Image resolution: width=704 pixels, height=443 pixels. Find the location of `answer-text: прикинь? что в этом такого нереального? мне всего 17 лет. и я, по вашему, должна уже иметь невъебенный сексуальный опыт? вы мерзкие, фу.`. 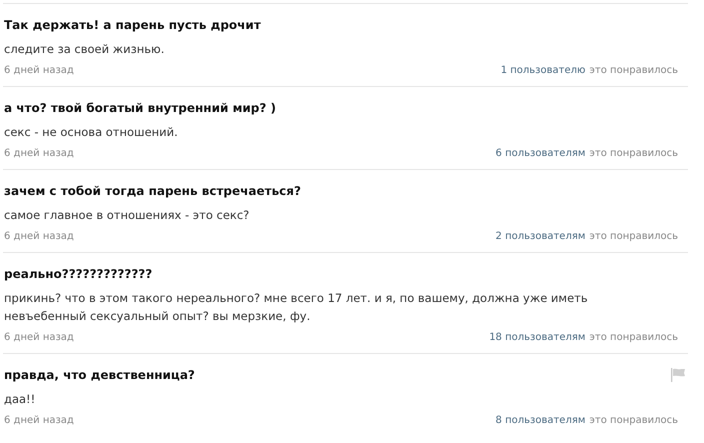

answer-text: прикинь? что в этом такого нереального? мне всего 17 лет. и я, по вашему, должна уже иметь невъебенный сексуальный опыт? вы мерзкие, фу. is located at coordinates (296, 307).